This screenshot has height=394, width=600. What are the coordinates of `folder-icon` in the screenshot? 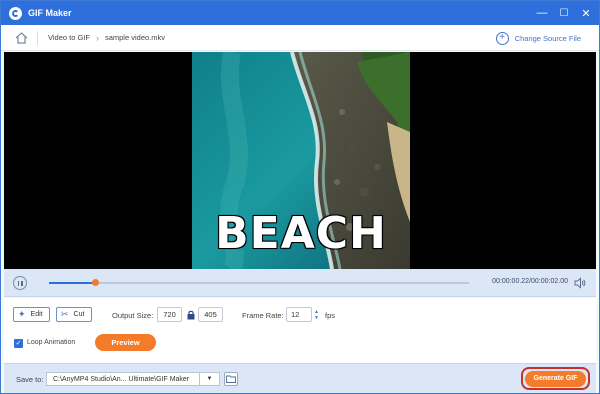 It's located at (231, 379).